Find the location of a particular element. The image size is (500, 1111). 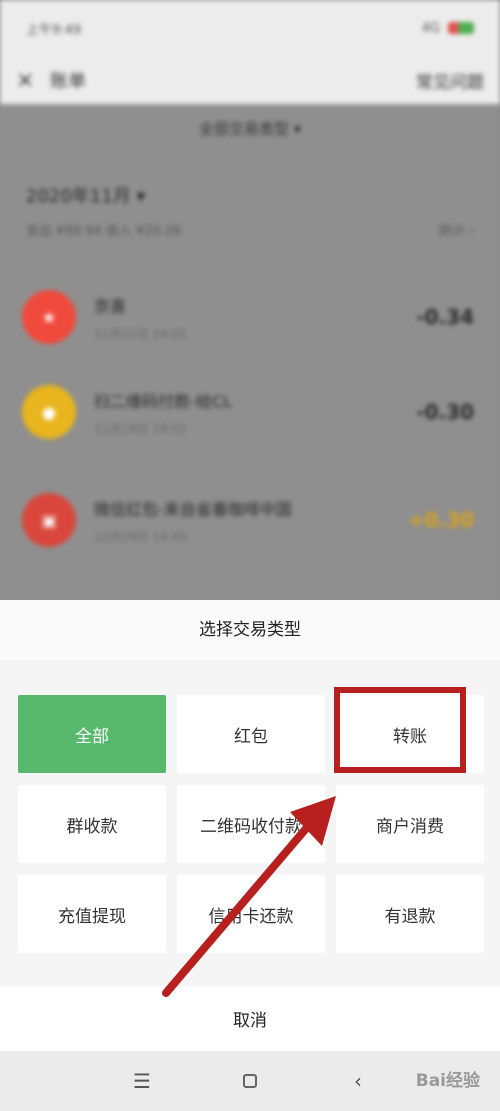

option-group-collect: 群收款 is located at coordinates (92, 824).